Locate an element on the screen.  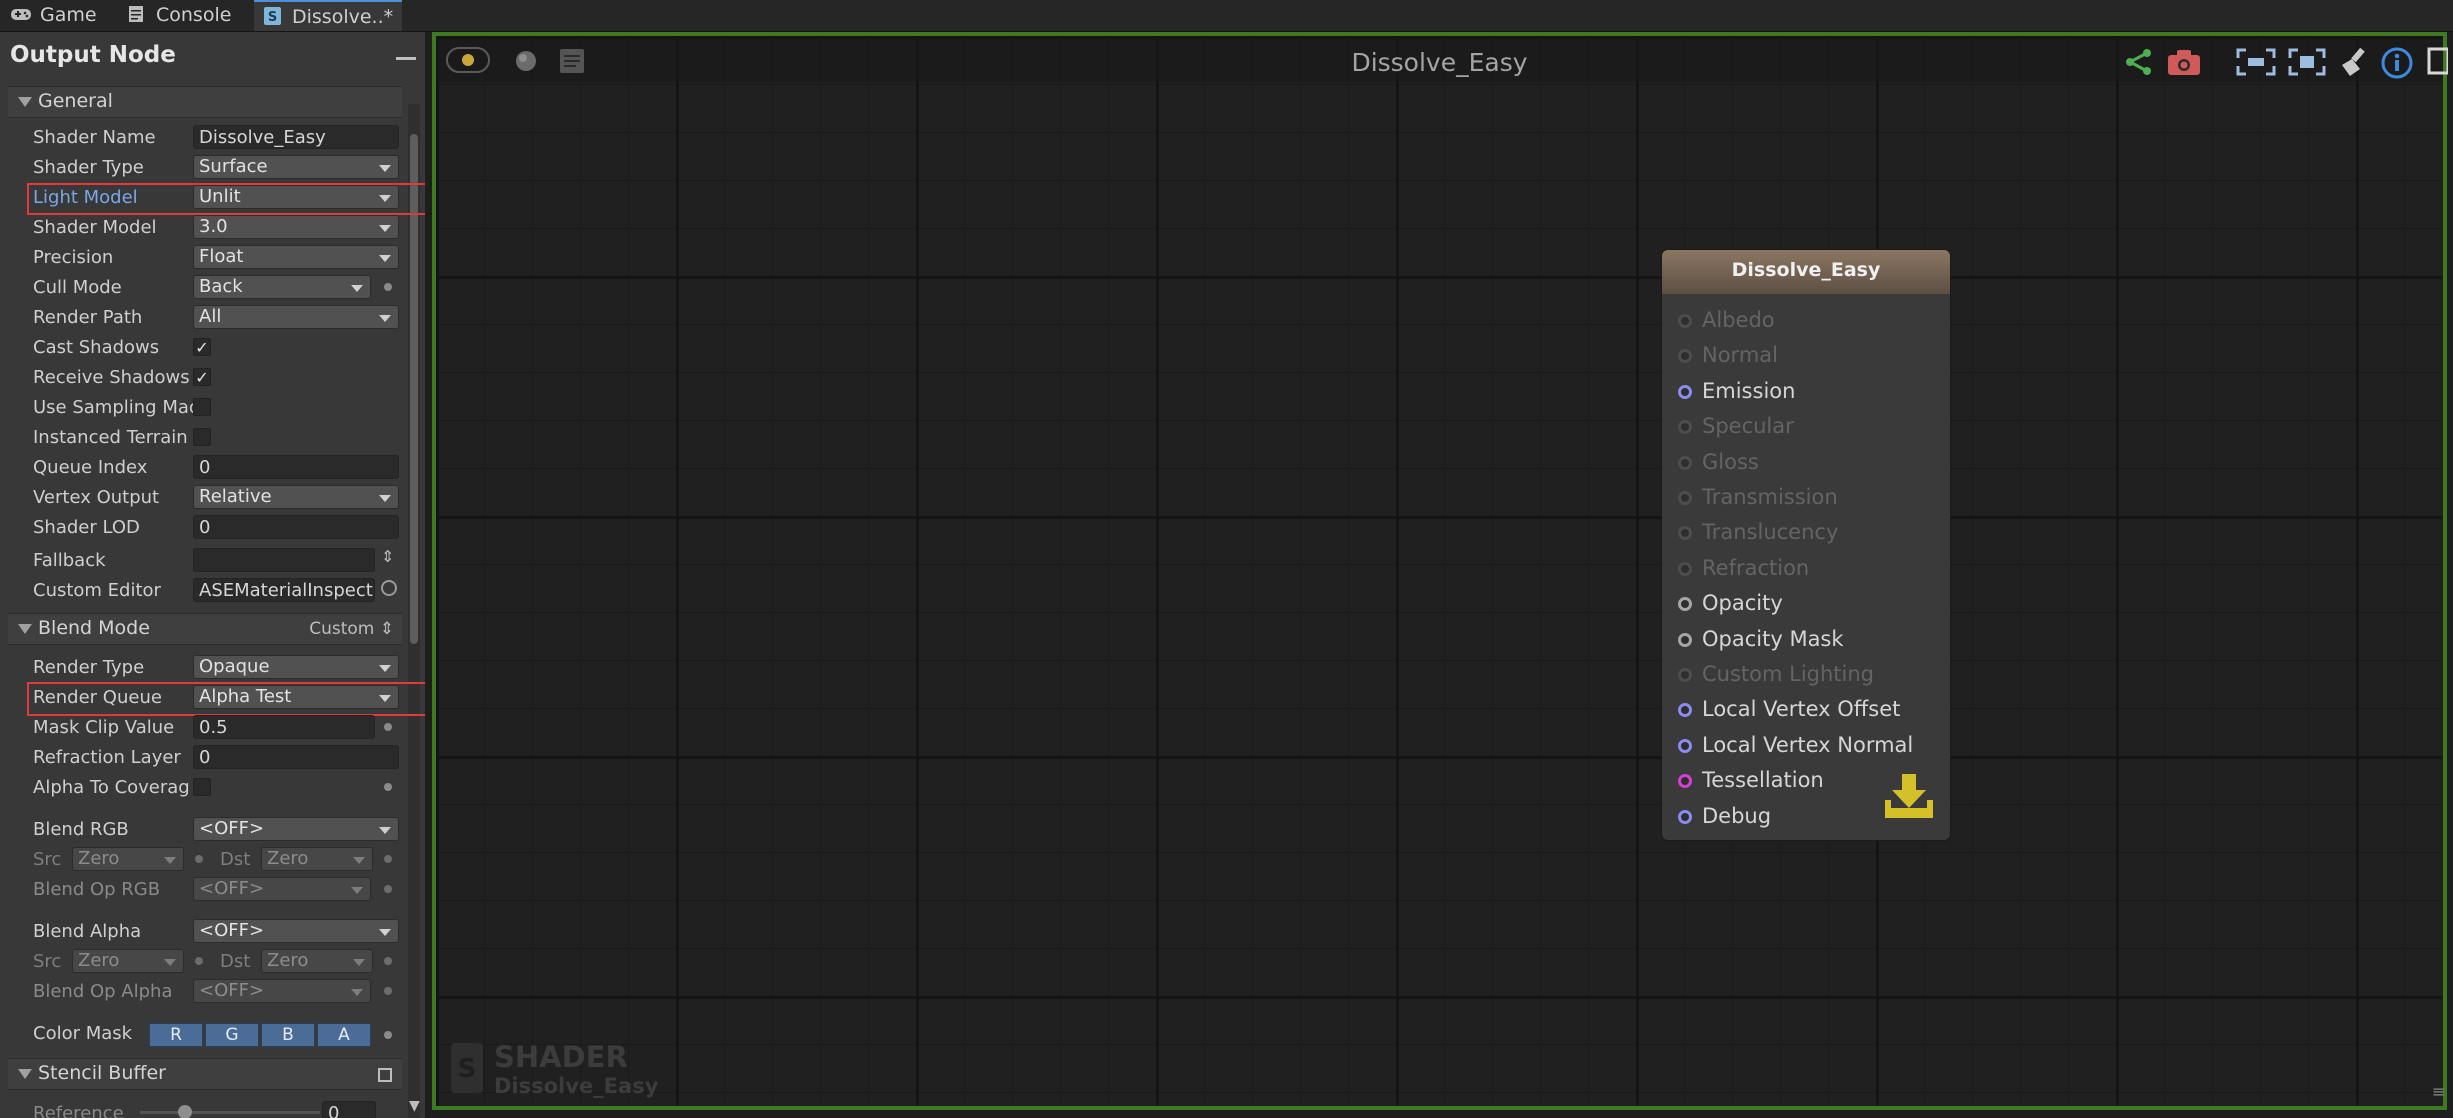
render-path-dropdown: All is located at coordinates (296, 317).